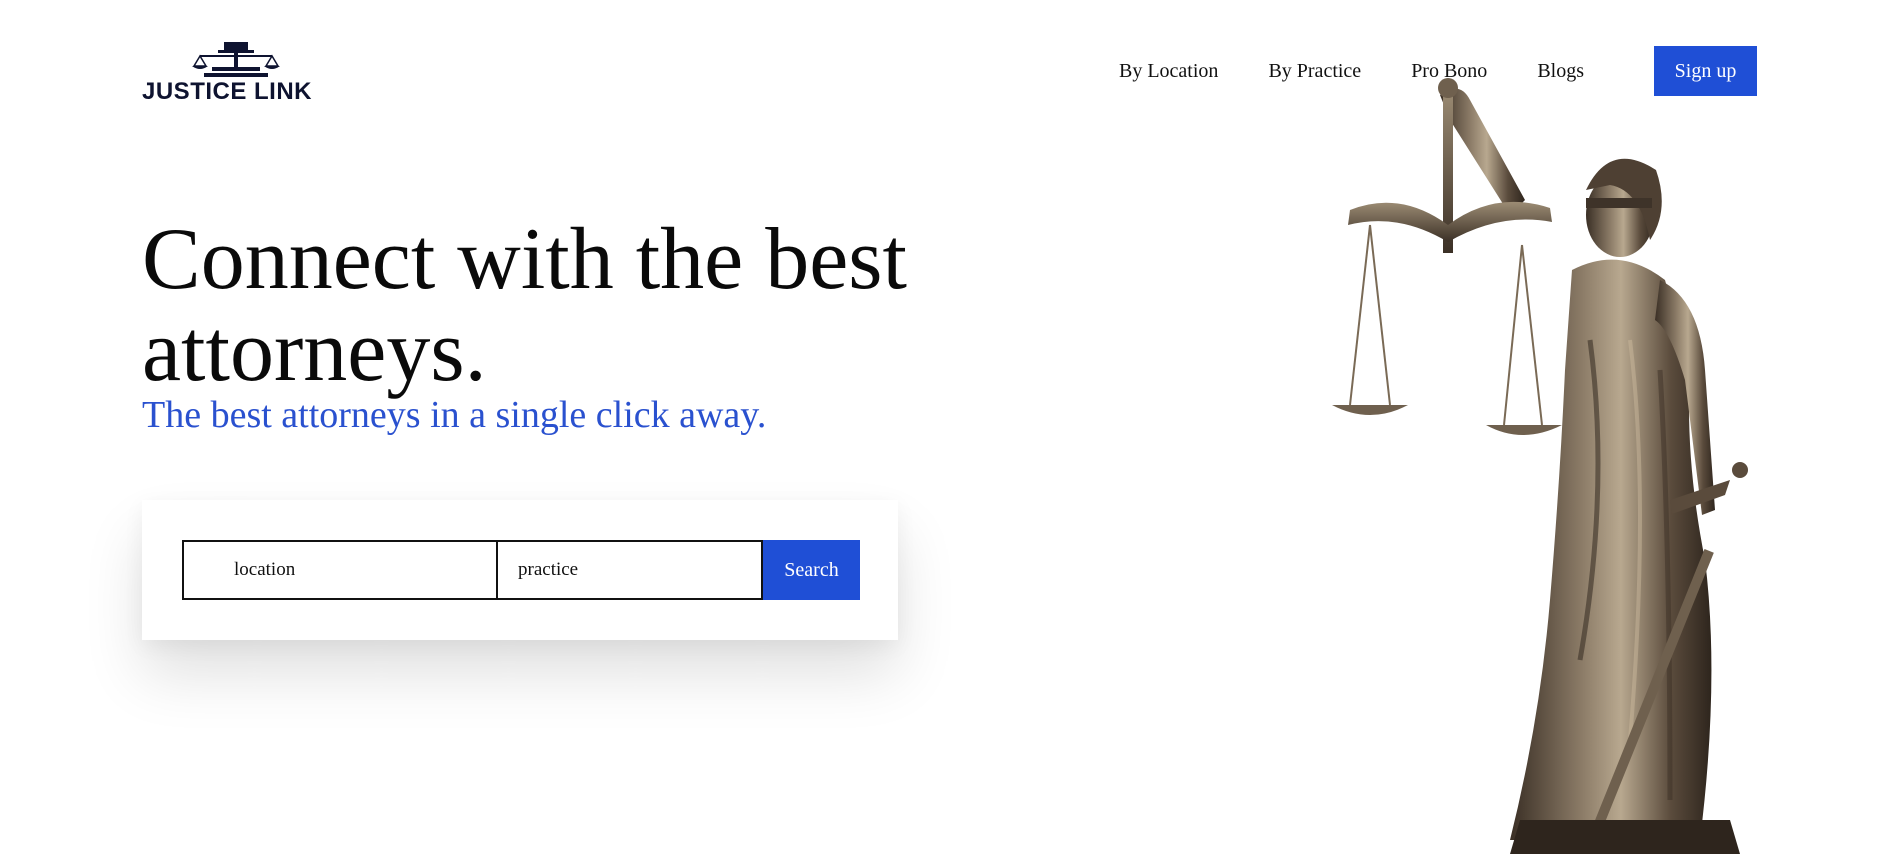 This screenshot has width=1899, height=854. Describe the element at coordinates (1560, 71) in the screenshot. I see `nav-blogs: Blogs` at that location.